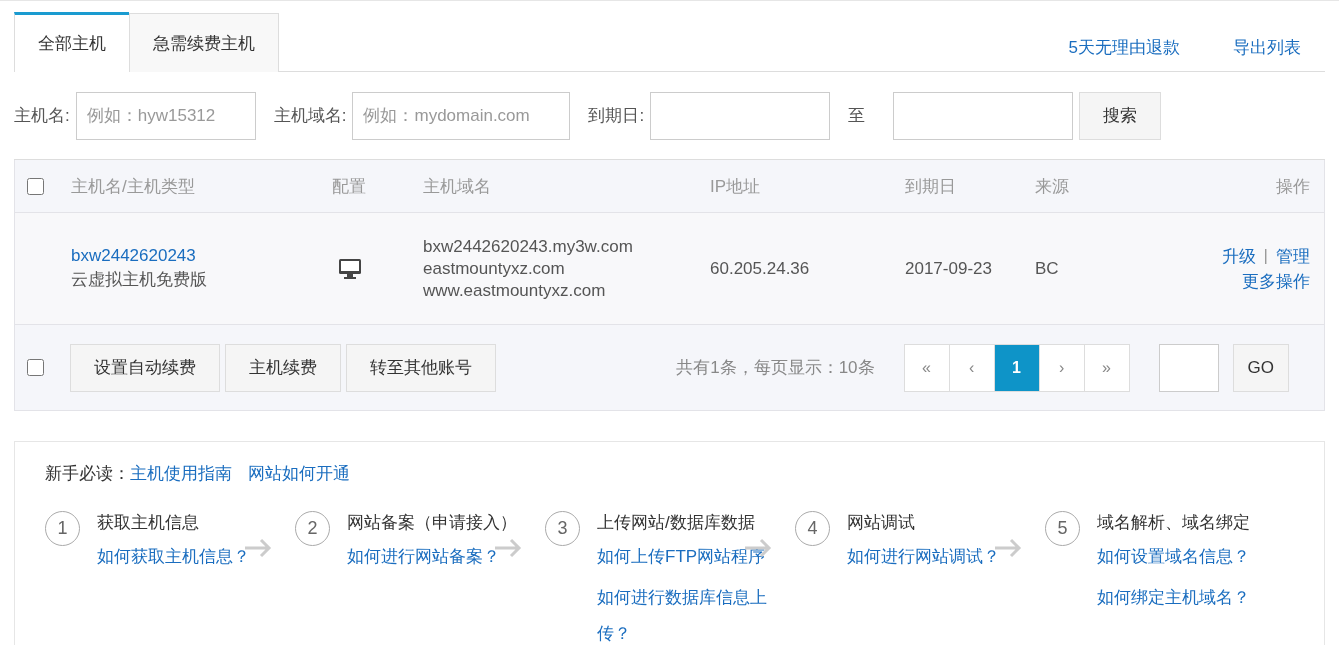  I want to click on range-separator: 至, so click(857, 116).